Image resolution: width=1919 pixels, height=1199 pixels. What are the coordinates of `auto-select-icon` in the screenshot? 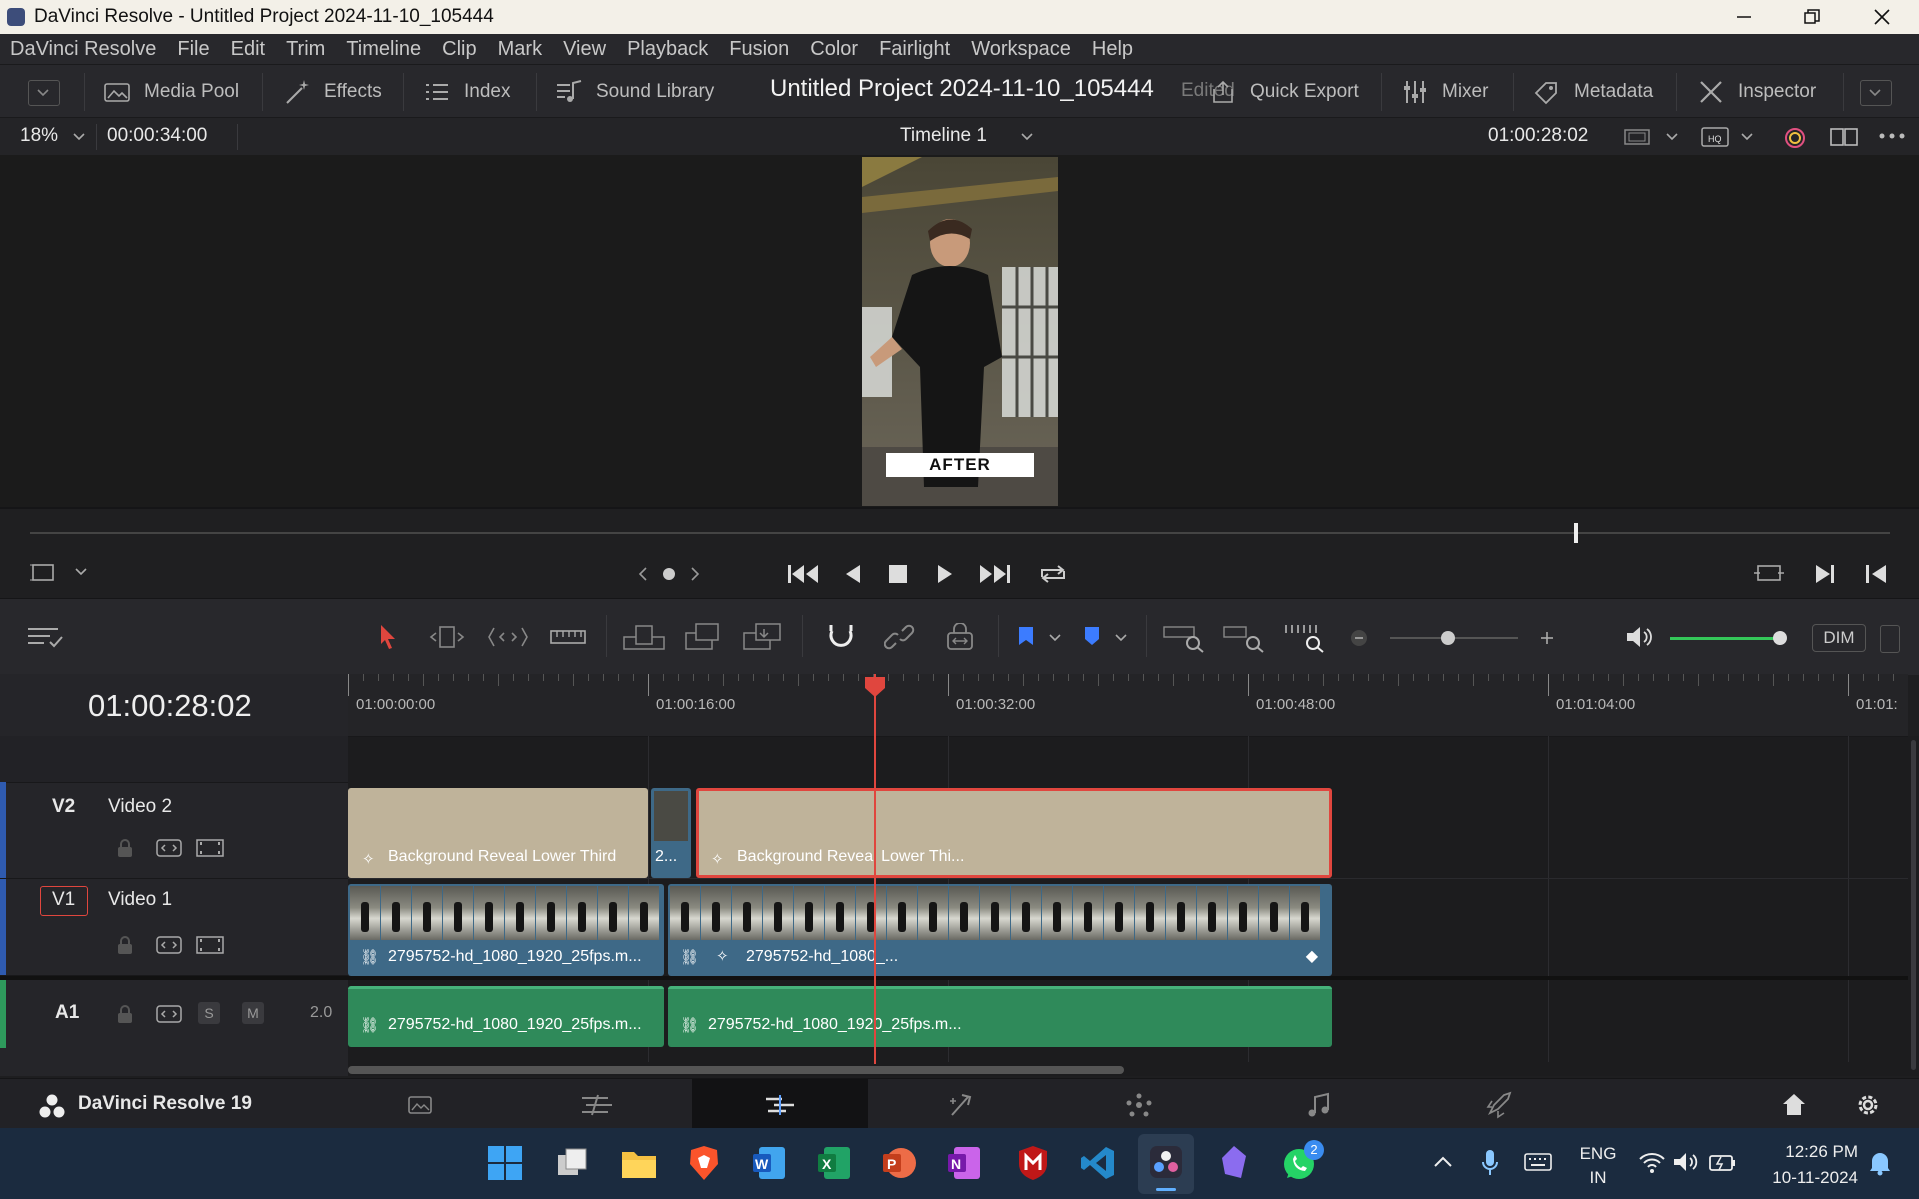 It's located at (169, 945).